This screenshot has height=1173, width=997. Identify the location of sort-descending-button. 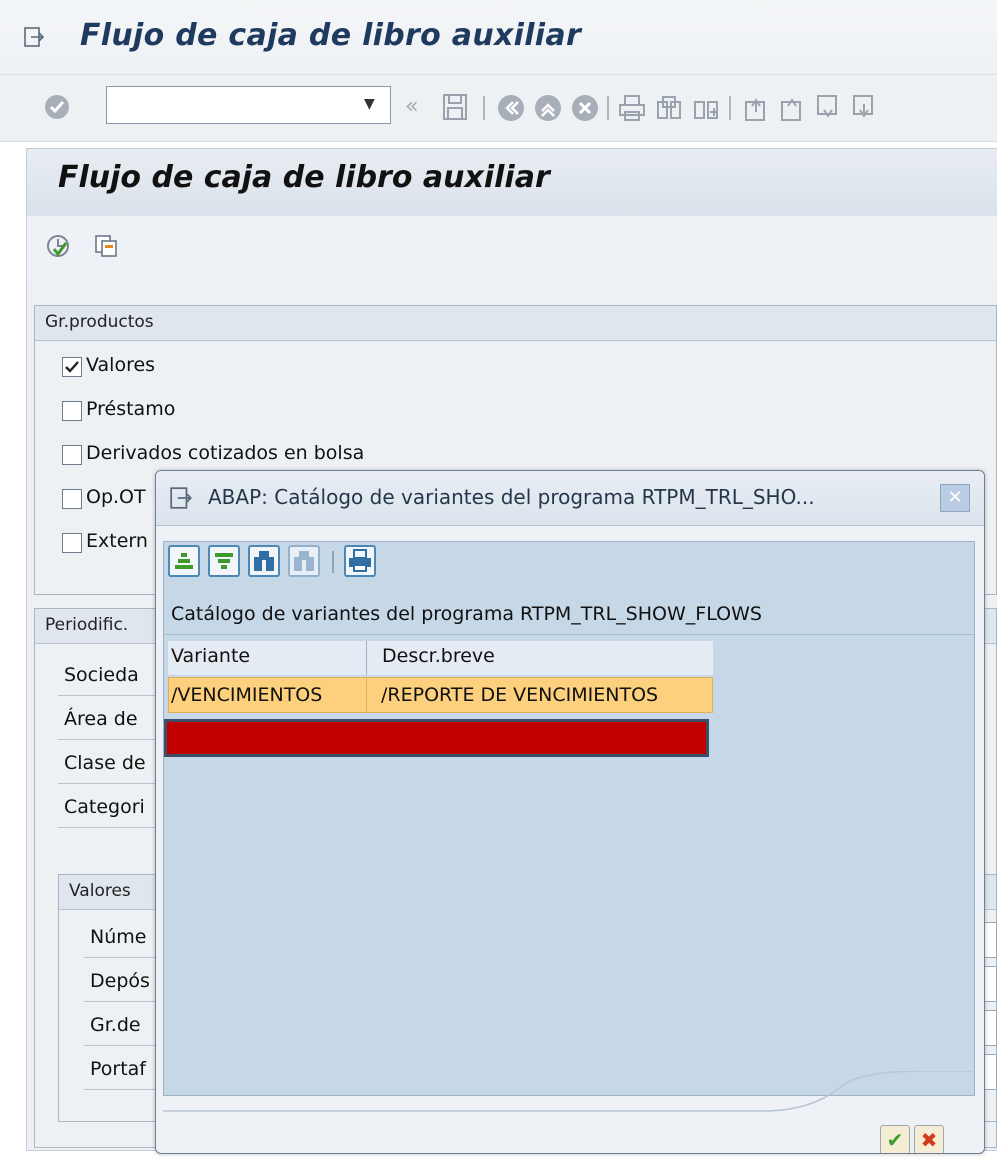
(224, 561).